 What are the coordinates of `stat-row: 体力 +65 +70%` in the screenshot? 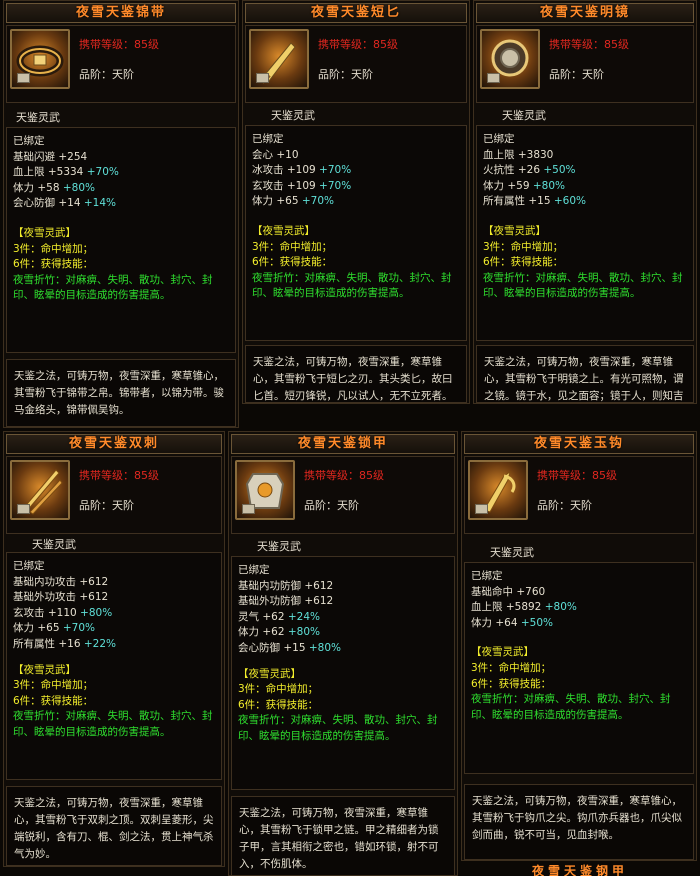 It's located at (293, 201).